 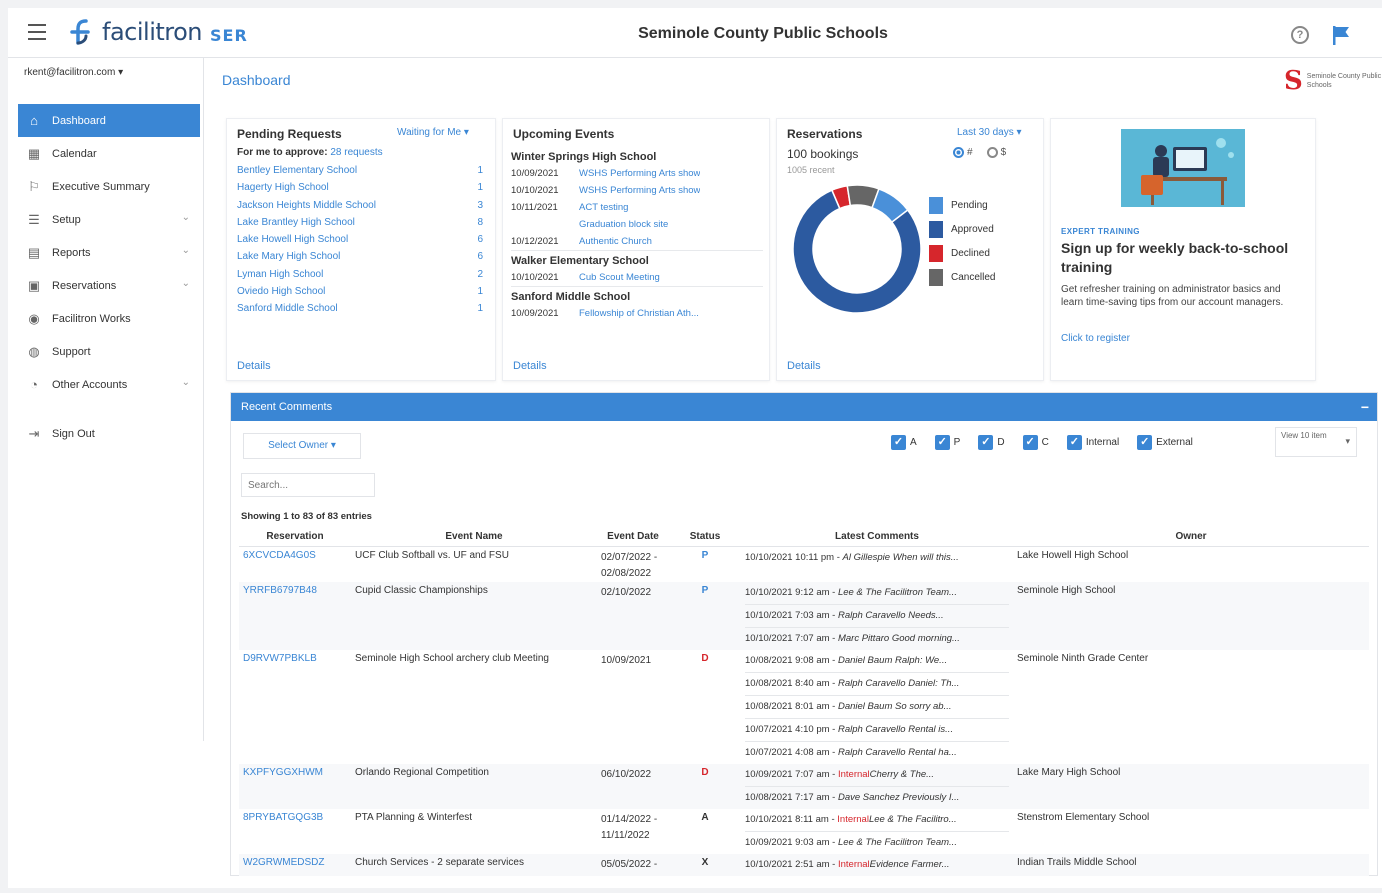 What do you see at coordinates (433, 132) in the screenshot?
I see `pending-filter-dropdown: Waiting for Me ▾` at bounding box center [433, 132].